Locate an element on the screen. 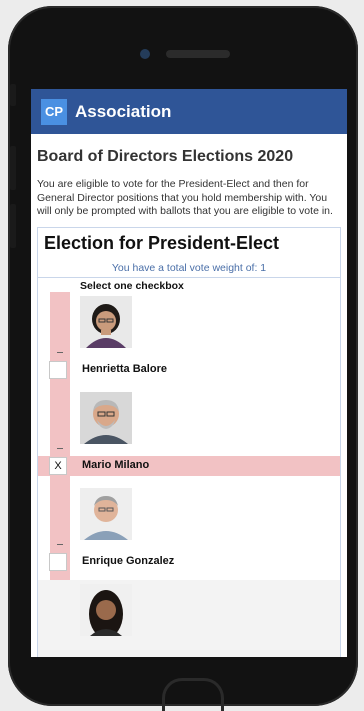 This screenshot has height=711, width=364. candidate-name: Enrique Gonzalez is located at coordinates (128, 560).